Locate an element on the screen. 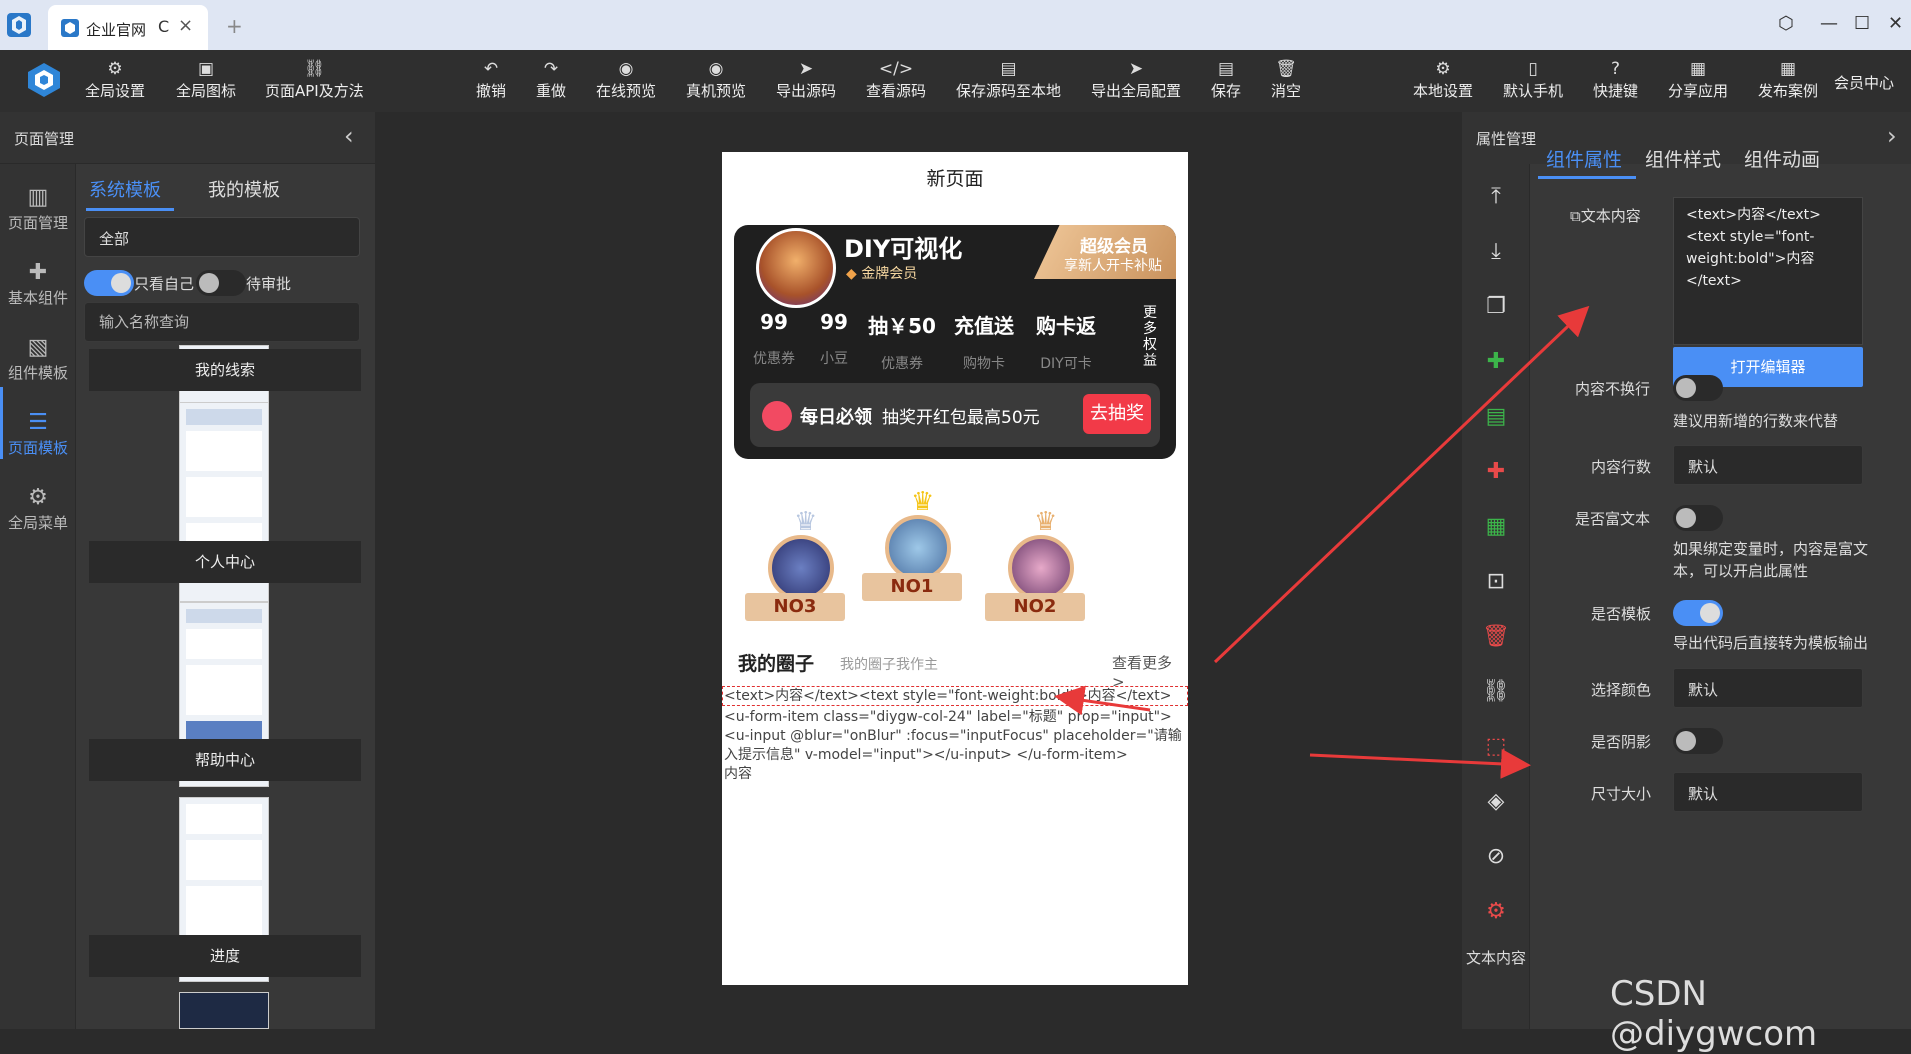  copy-icon: ❐ is located at coordinates (1496, 306).